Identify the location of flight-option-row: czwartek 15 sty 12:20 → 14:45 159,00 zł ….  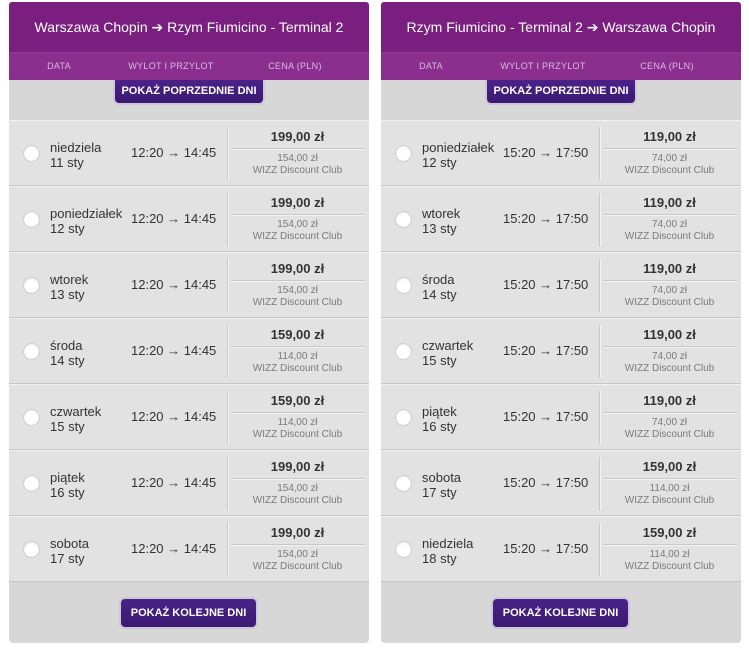
(189, 417).